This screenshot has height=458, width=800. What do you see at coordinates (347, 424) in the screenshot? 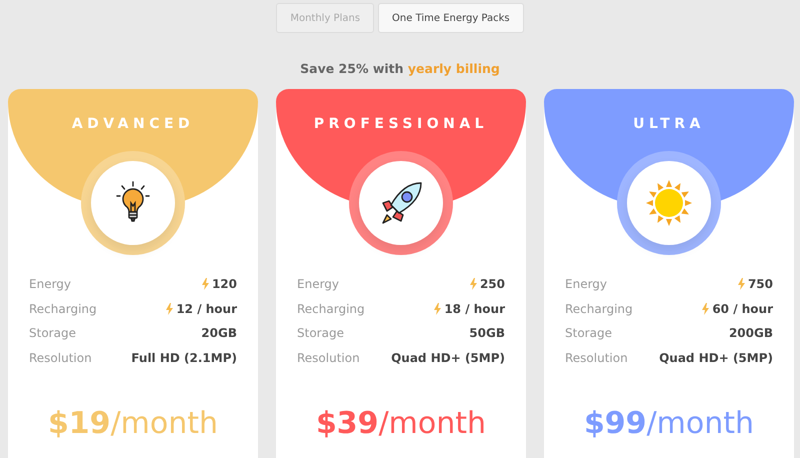
I see `price-amount: $39` at bounding box center [347, 424].